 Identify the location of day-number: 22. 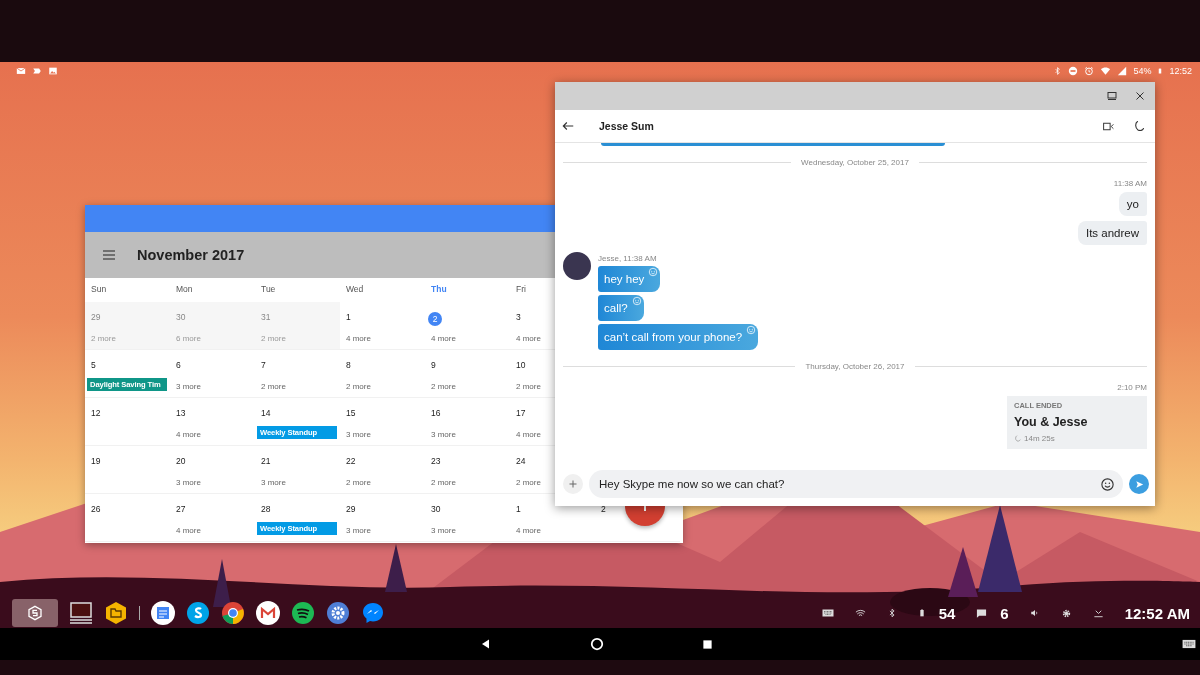
(351, 461).